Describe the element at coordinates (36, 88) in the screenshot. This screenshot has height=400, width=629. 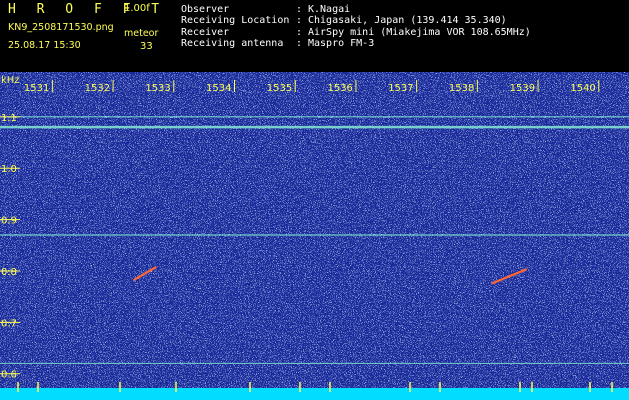
I see `x-tick-label: 1531` at that location.